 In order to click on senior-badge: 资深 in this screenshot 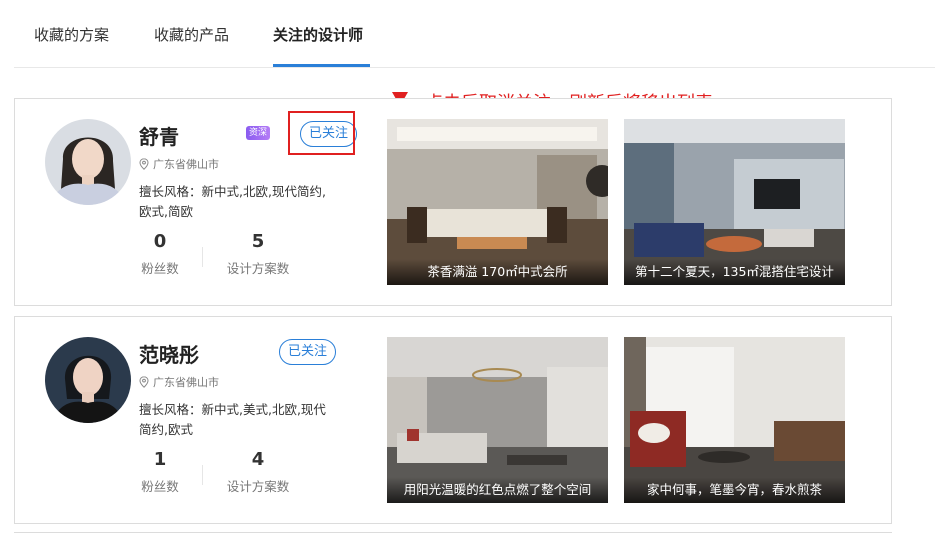, I will do `click(258, 133)`.